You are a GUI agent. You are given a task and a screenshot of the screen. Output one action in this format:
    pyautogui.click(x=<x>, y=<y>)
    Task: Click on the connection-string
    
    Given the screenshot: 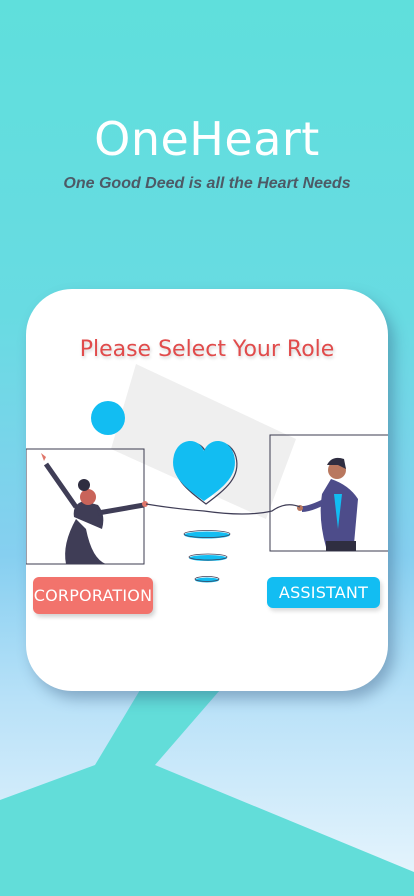 What is the action you would take?
    pyautogui.click(x=223, y=509)
    